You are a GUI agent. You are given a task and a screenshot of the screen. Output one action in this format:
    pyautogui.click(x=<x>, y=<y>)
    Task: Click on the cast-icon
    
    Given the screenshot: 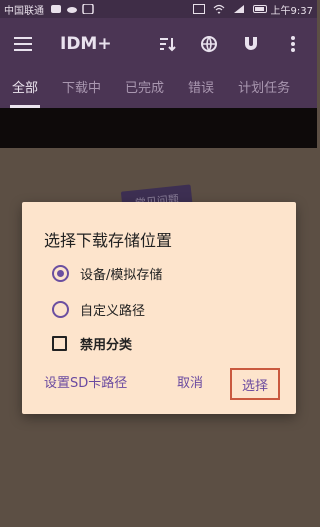 What is the action you would take?
    pyautogui.click(x=198, y=9)
    